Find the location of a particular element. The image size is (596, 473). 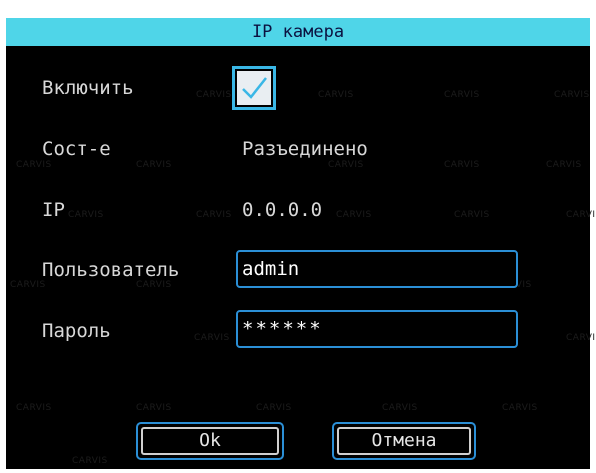

user-label: Пользователь is located at coordinates (111, 270).